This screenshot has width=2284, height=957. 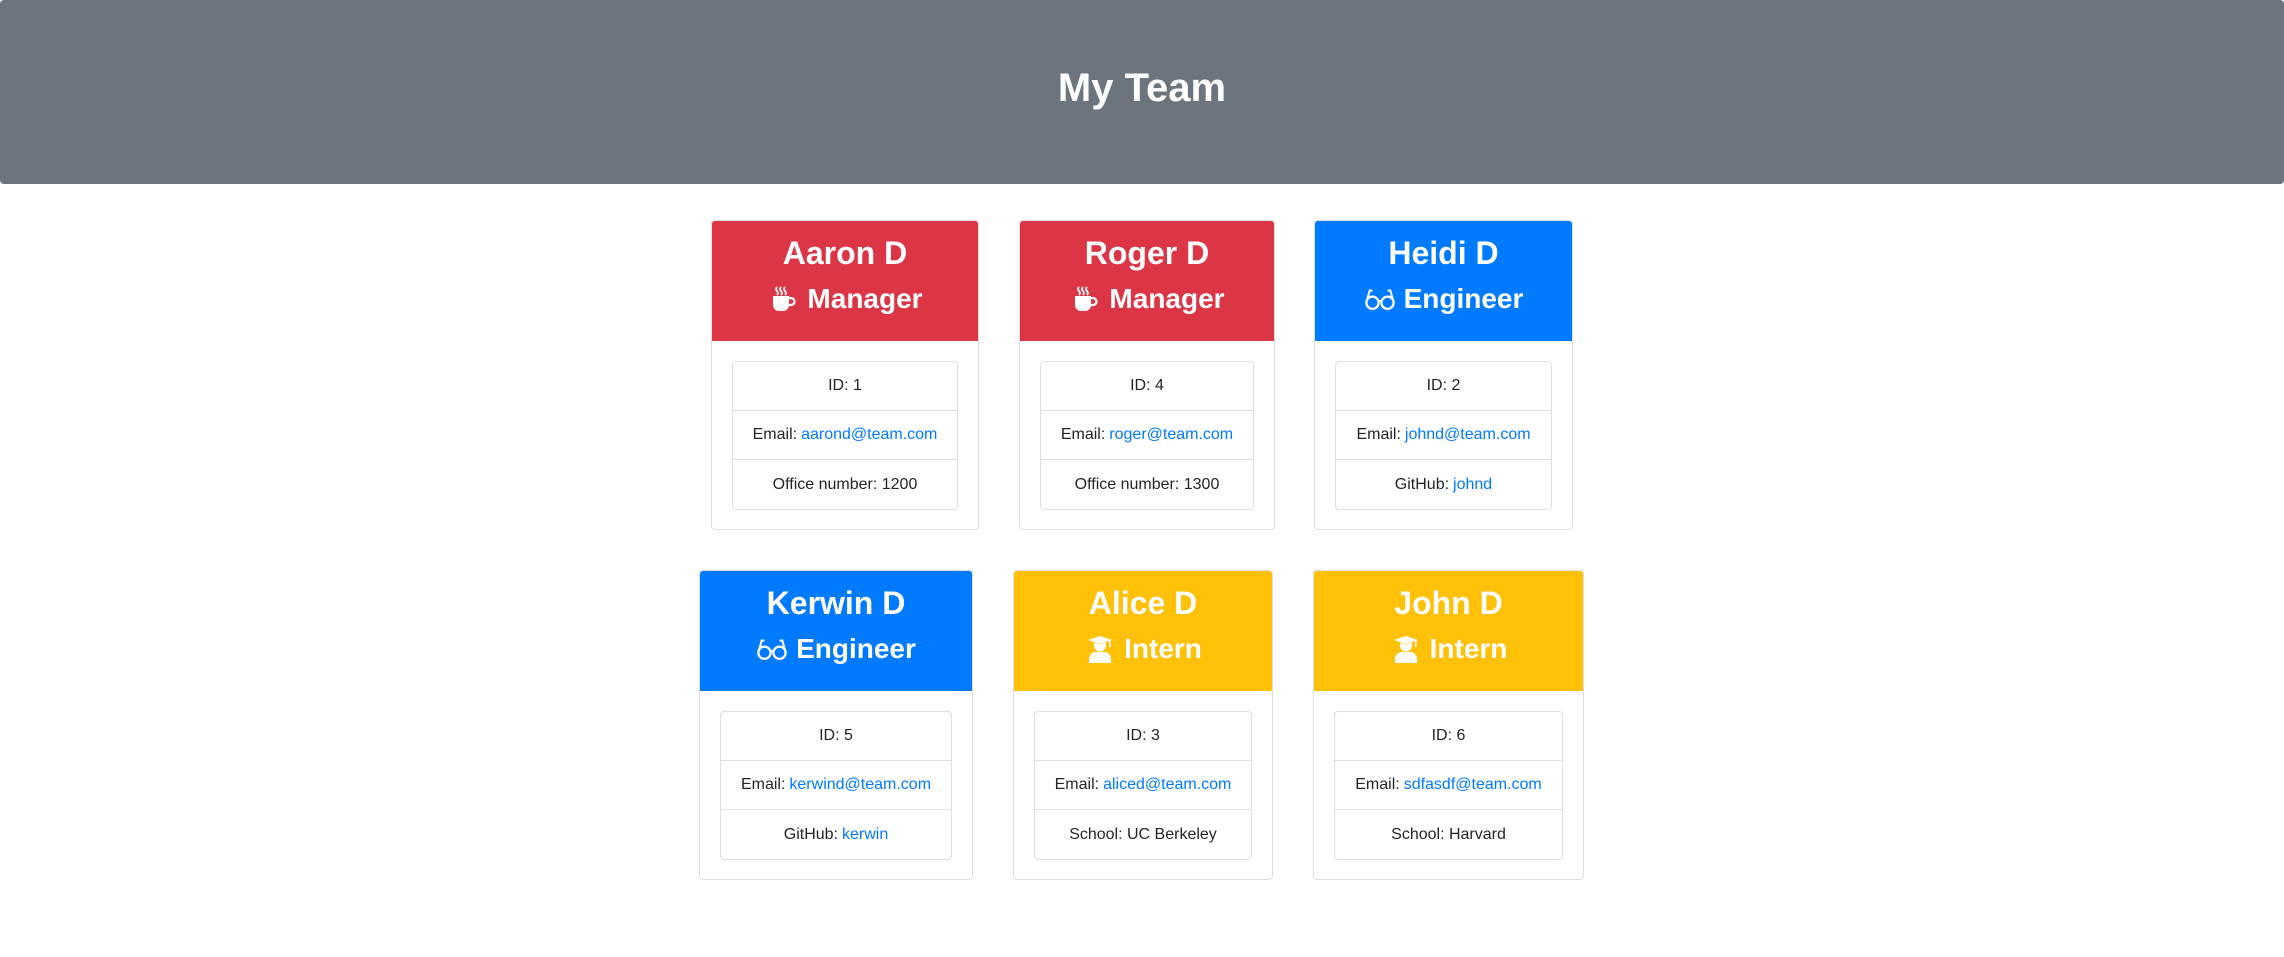 What do you see at coordinates (865, 835) in the screenshot?
I see `github-link: kerwin` at bounding box center [865, 835].